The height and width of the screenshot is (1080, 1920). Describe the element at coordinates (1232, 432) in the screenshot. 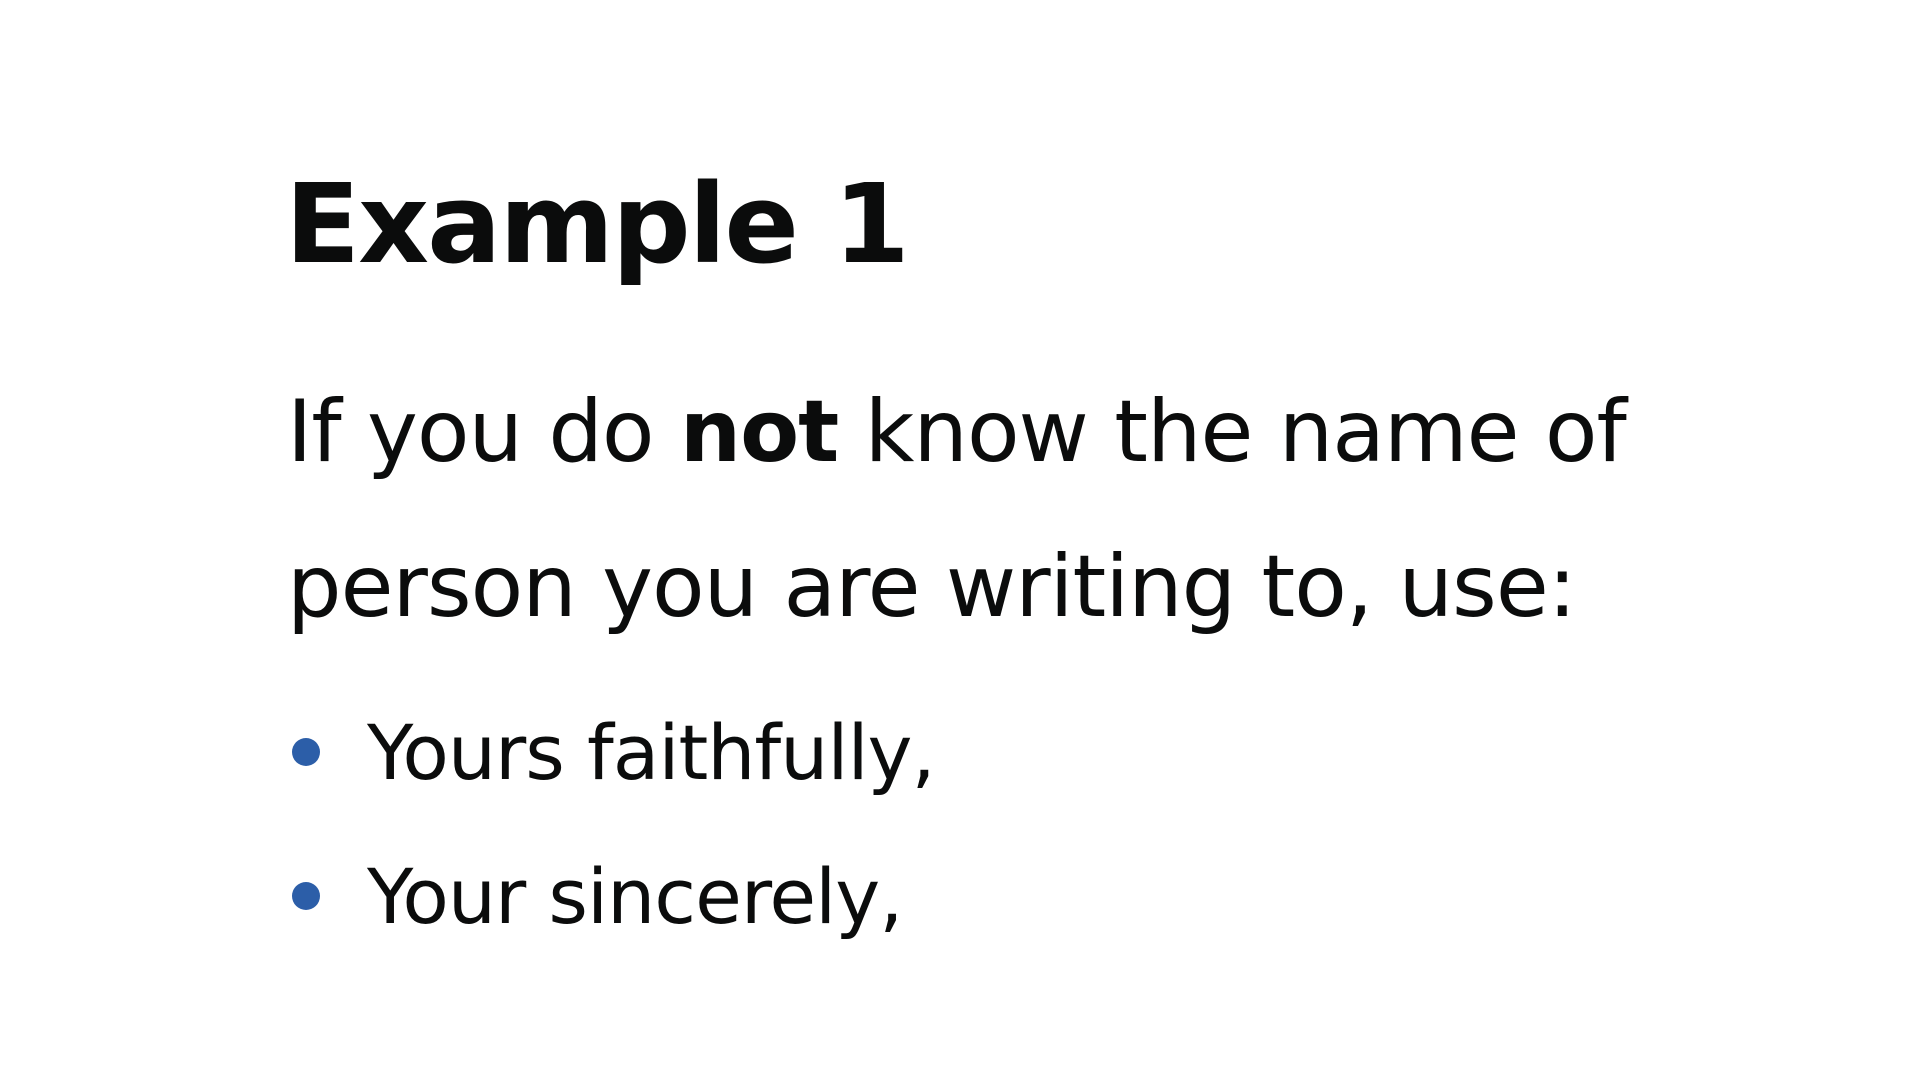

I see `intro-text-after: know the name of` at that location.